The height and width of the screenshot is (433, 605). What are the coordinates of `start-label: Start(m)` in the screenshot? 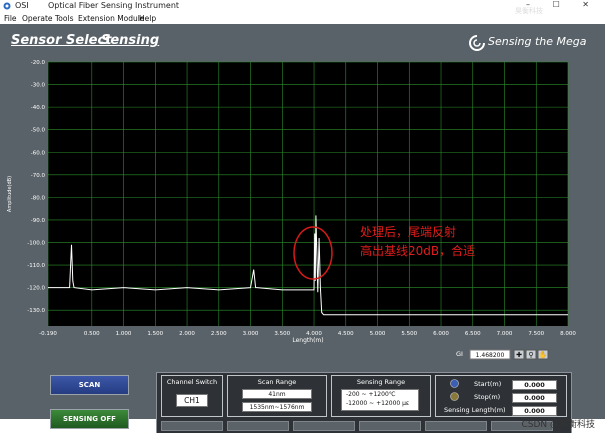 It's located at (488, 384).